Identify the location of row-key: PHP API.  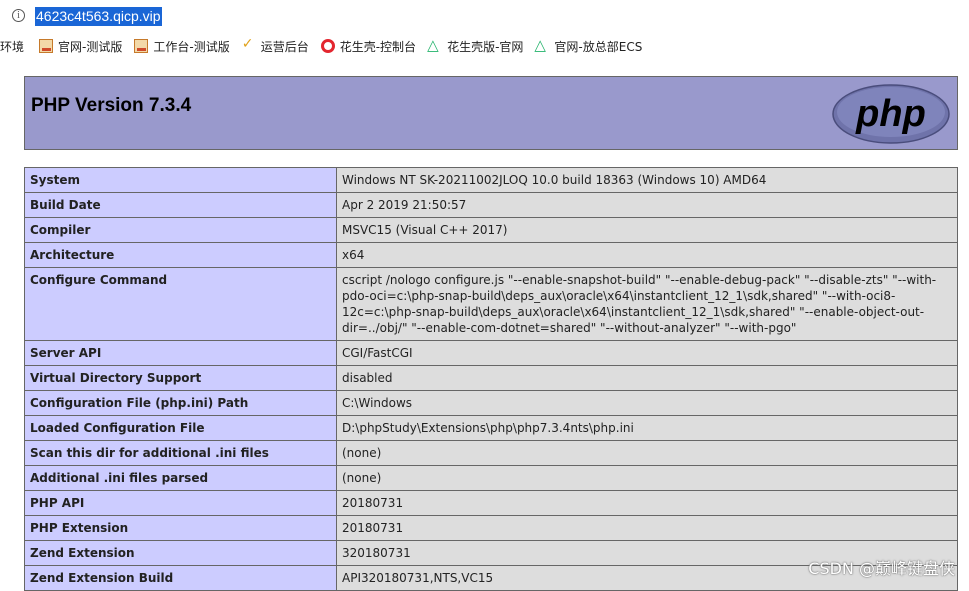
(180, 503).